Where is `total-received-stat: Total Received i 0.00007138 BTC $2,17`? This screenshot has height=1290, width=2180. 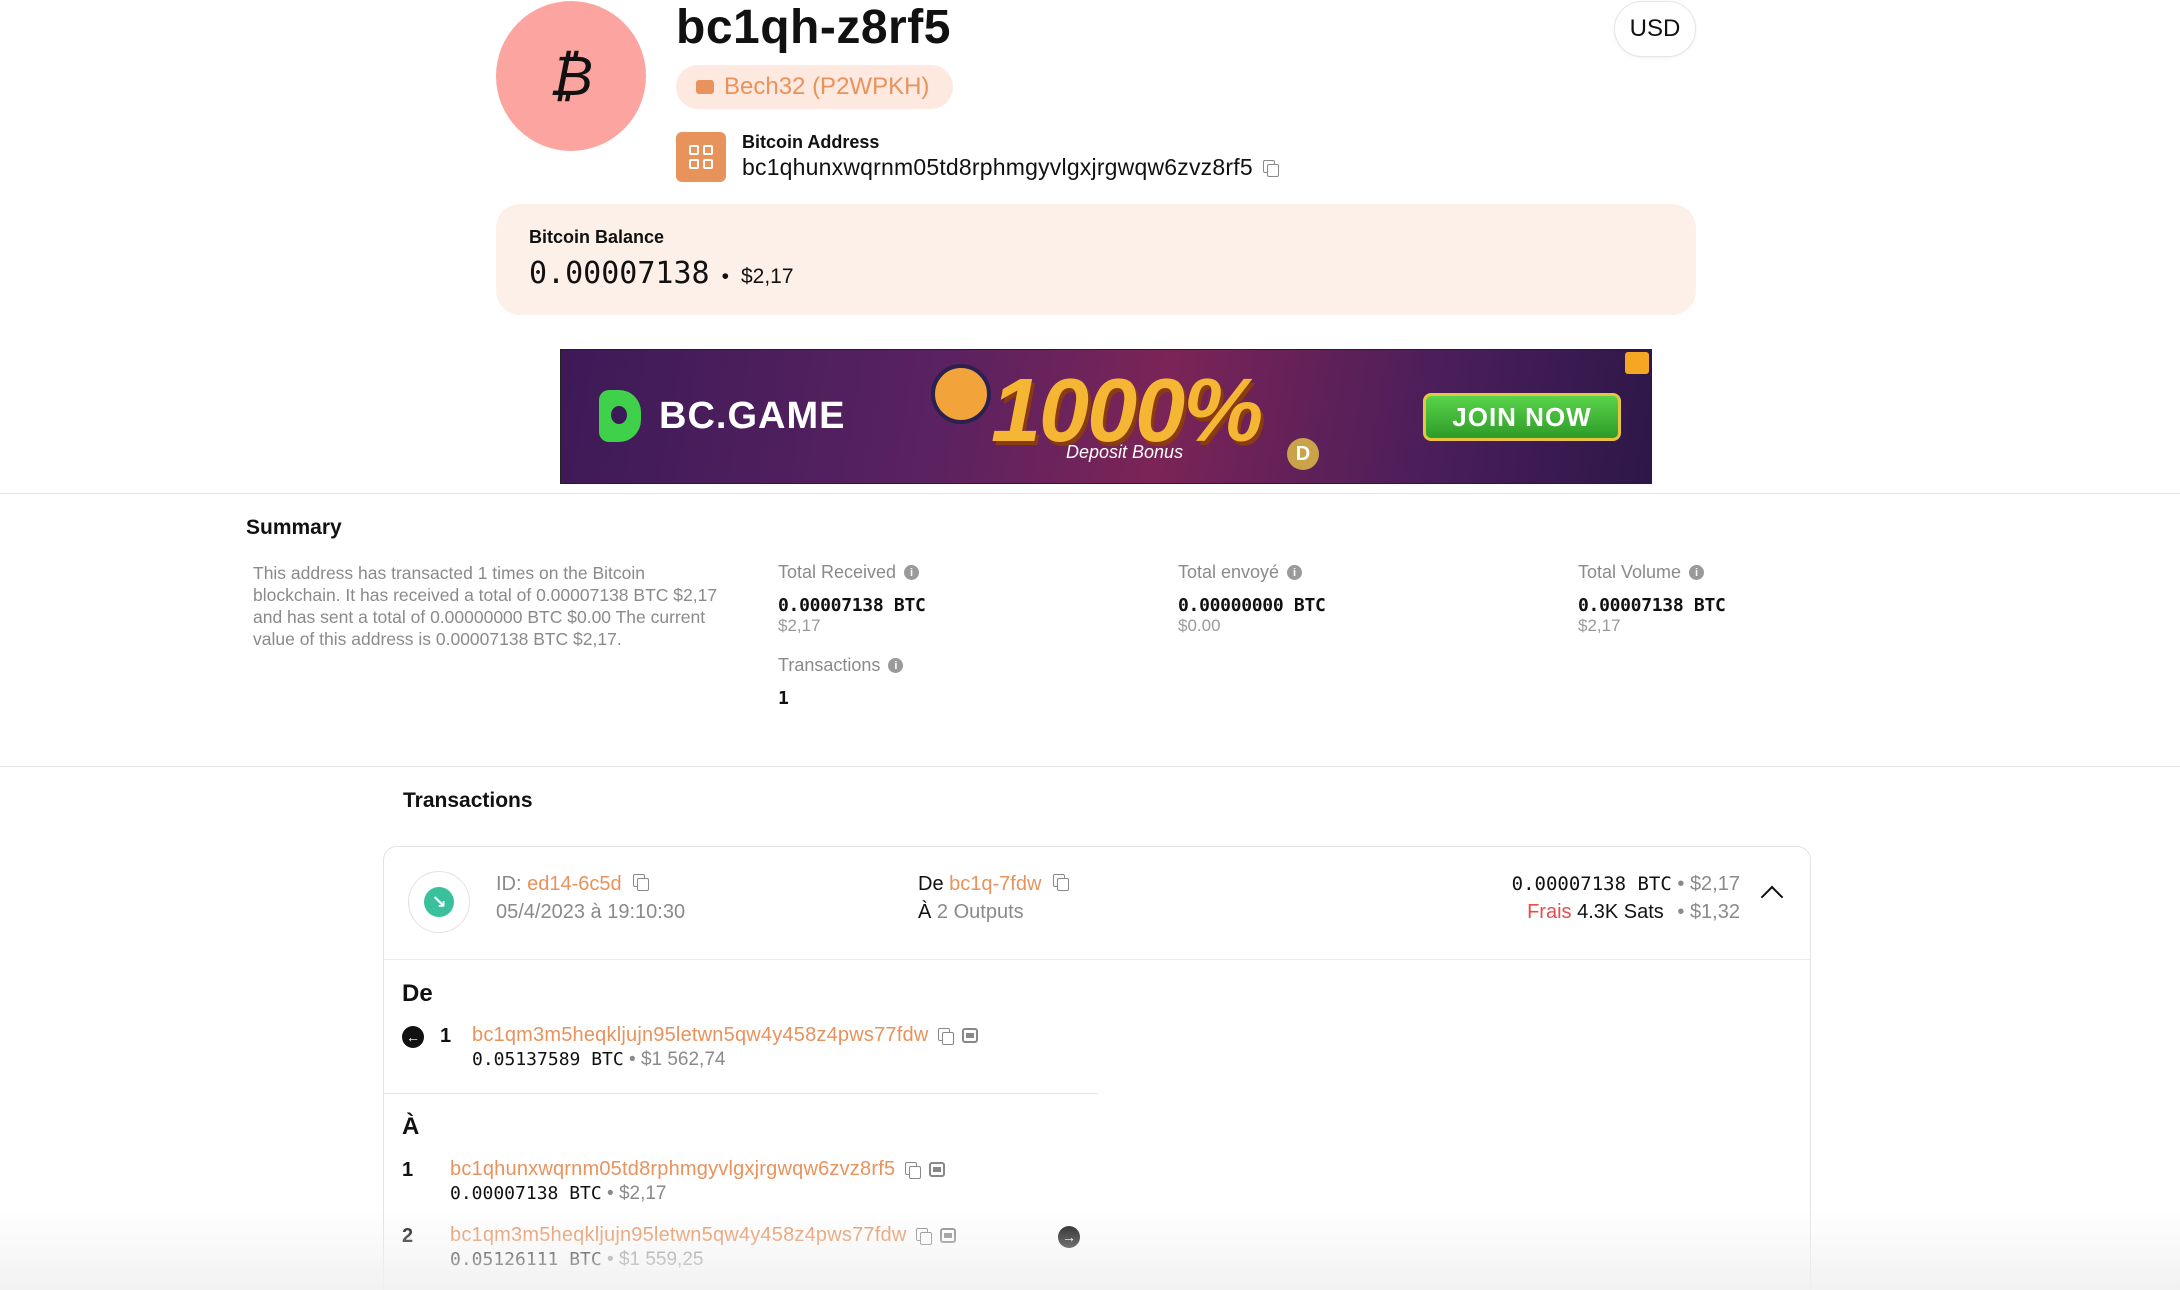 total-received-stat: Total Received i 0.00007138 BTC $2,17 is located at coordinates (852, 599).